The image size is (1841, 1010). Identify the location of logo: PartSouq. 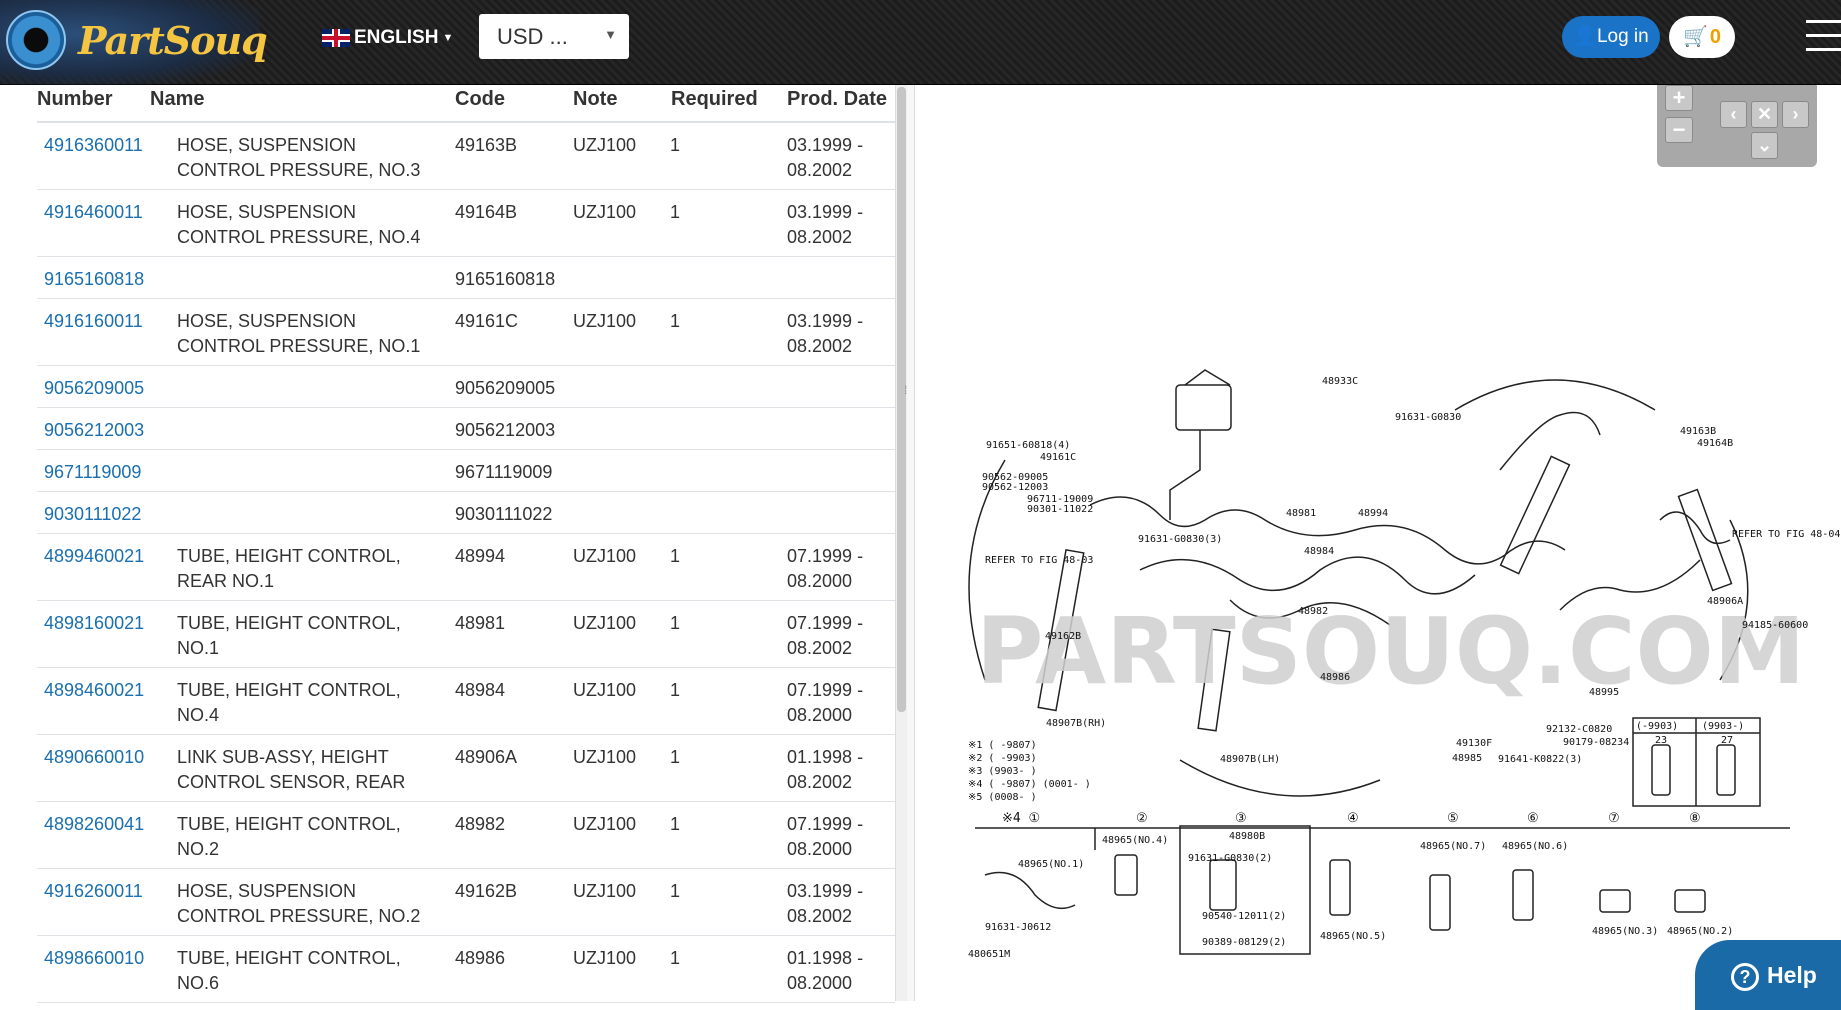
(134, 42).